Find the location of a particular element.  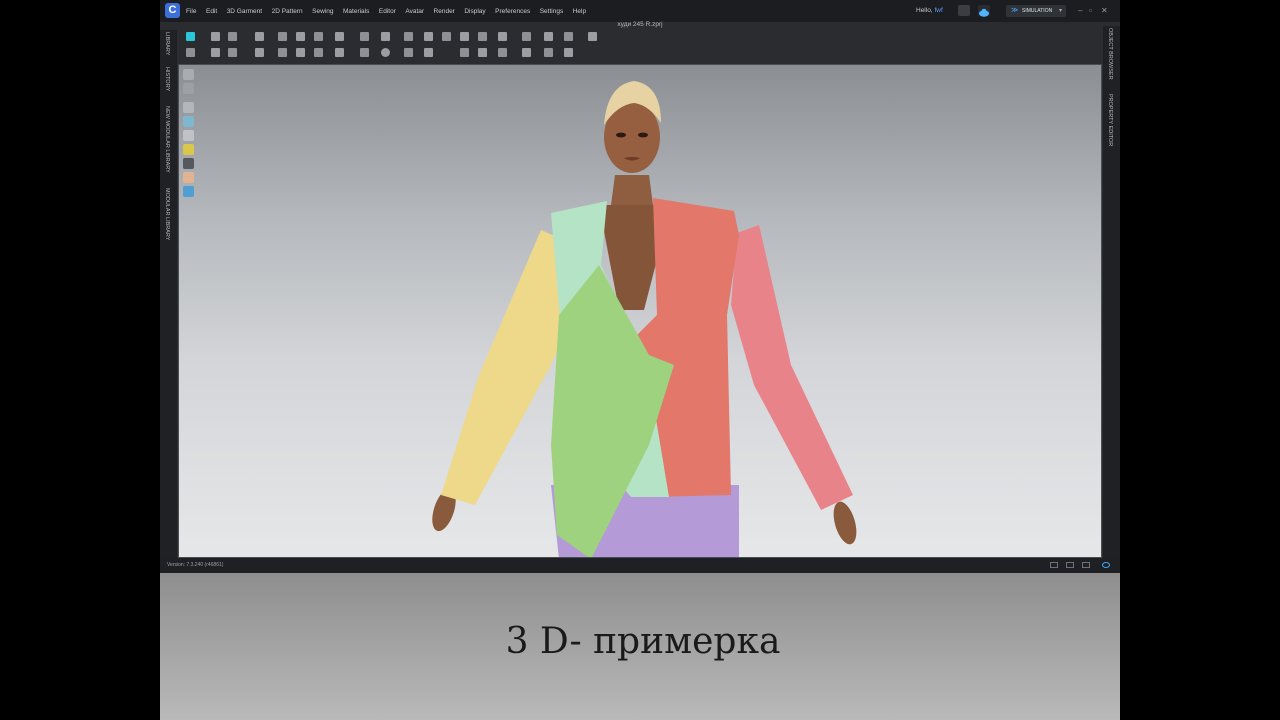

symmetry-icon is located at coordinates (526, 52).